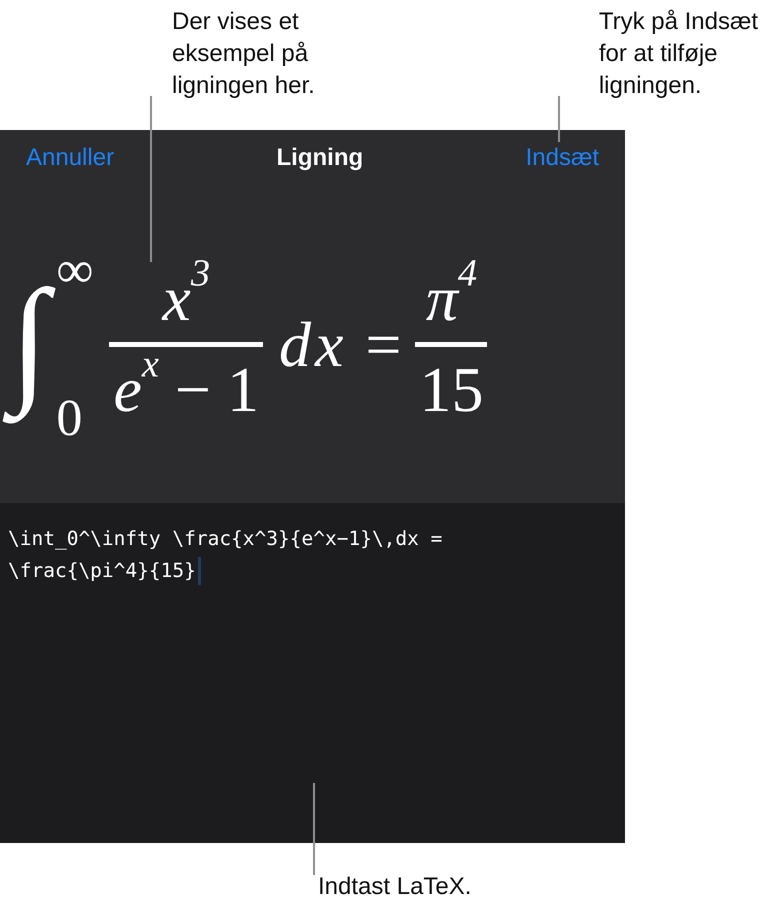 This screenshot has height=913, width=766. What do you see at coordinates (313, 345) in the screenshot?
I see `differential: dx` at bounding box center [313, 345].